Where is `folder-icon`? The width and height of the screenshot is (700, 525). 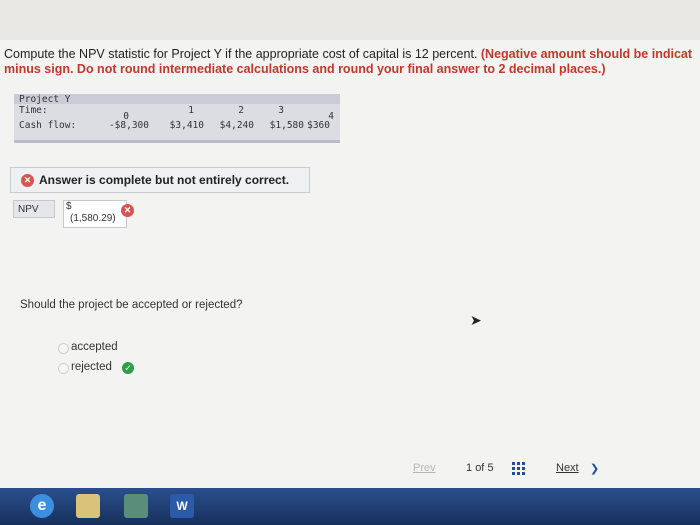
folder-icon is located at coordinates (88, 506).